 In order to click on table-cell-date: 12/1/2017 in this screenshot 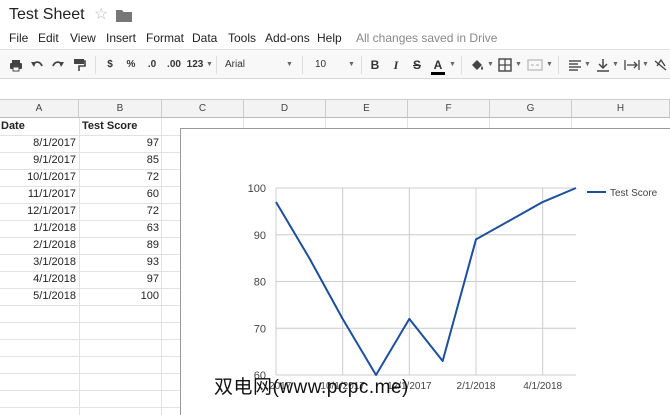, I will do `click(38, 211)`.